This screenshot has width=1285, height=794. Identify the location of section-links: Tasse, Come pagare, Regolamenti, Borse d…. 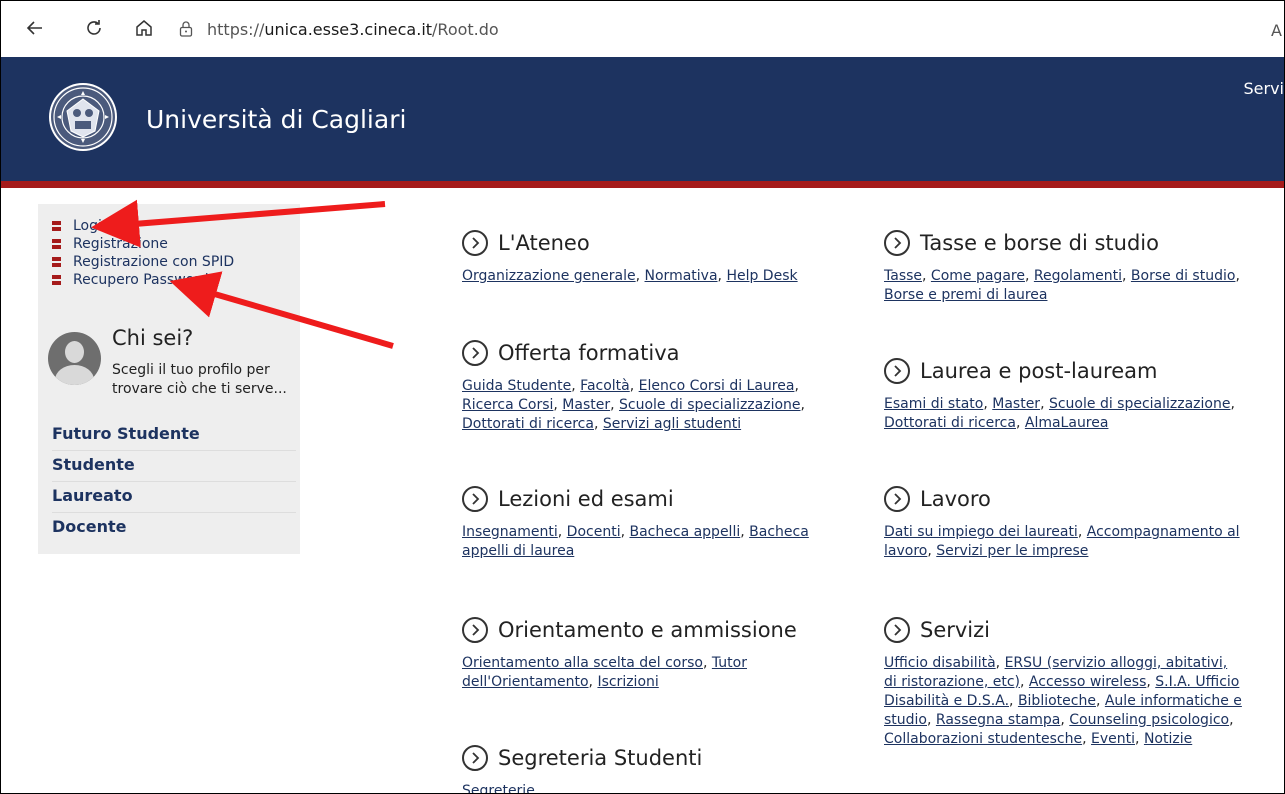
(1062, 285).